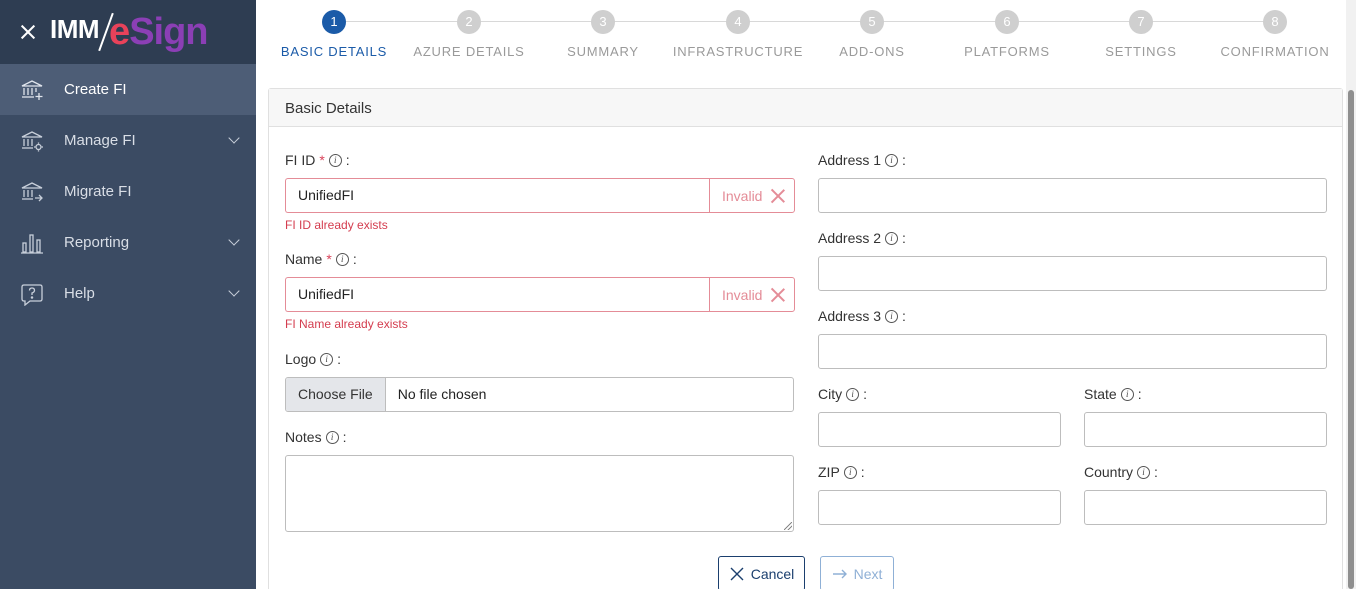  What do you see at coordinates (32, 294) in the screenshot?
I see `help-icon` at bounding box center [32, 294].